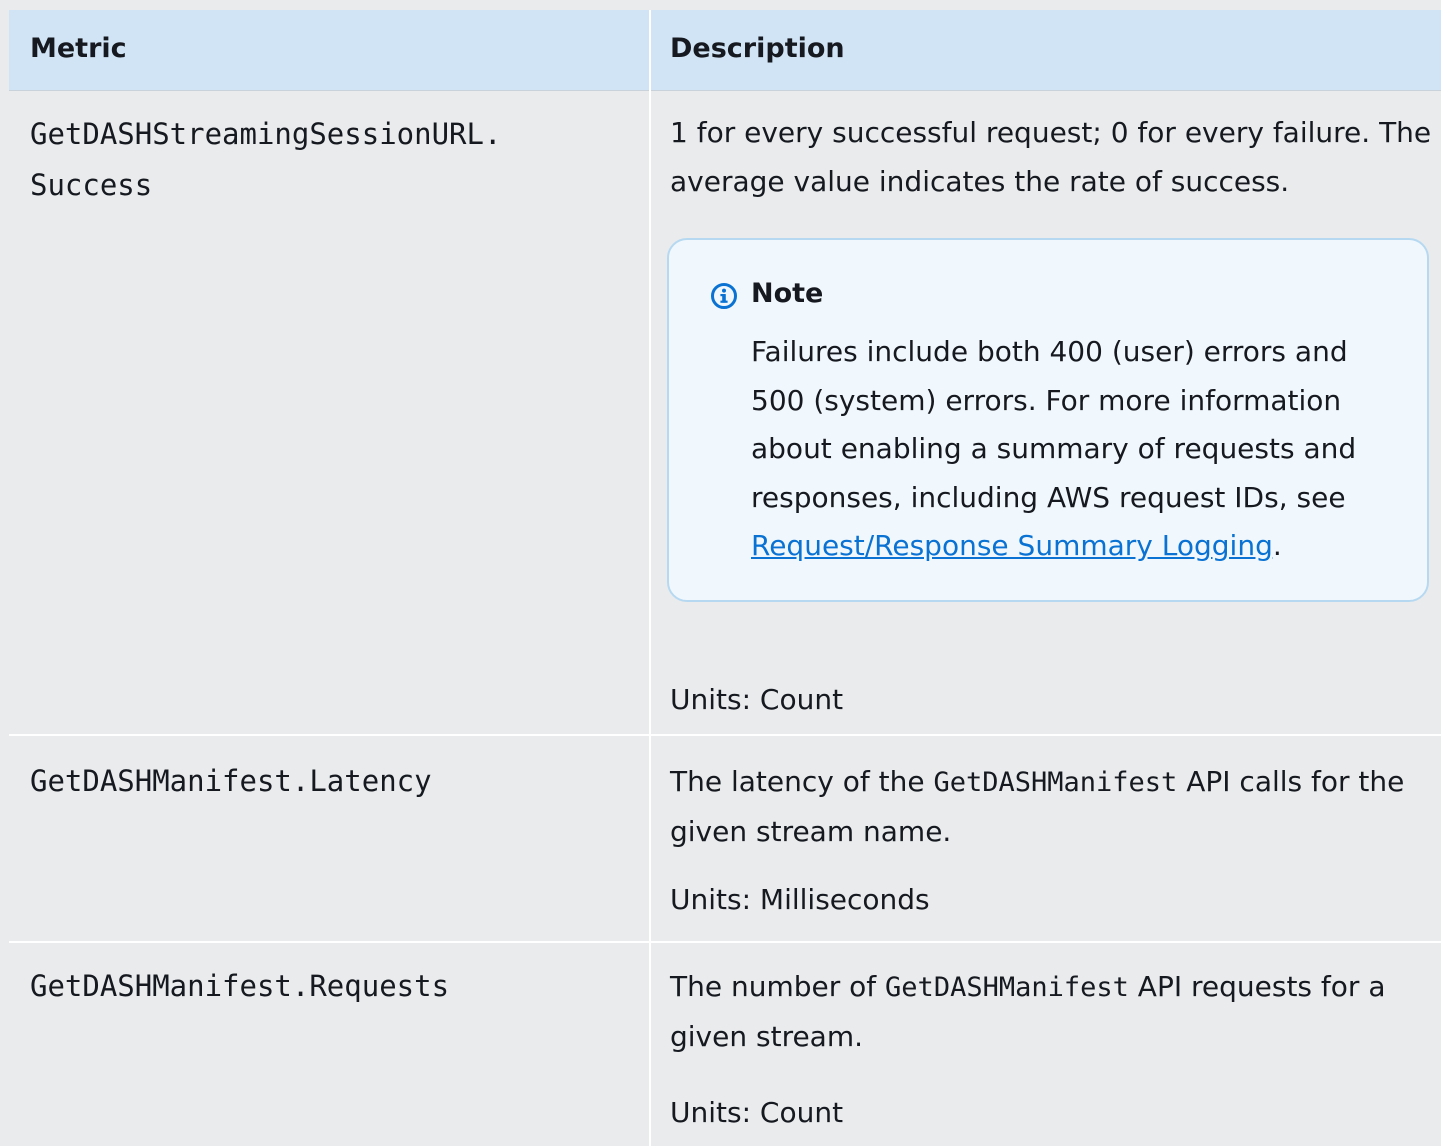 This screenshot has height=1146, width=1441. I want to click on request-response-summary-logging-link: Request/Response Summary Logging, so click(1012, 545).